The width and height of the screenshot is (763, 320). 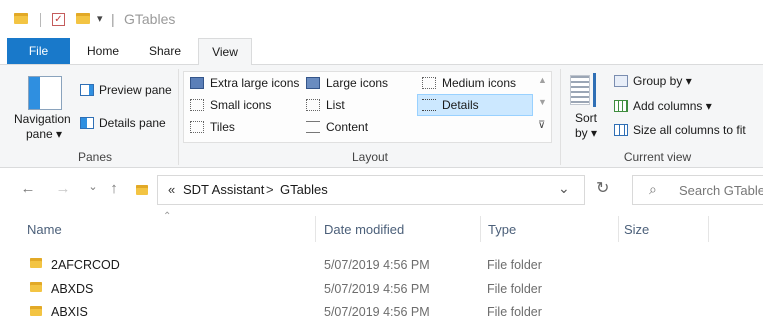 What do you see at coordinates (370, 157) in the screenshot?
I see `layout-group-label: Layout` at bounding box center [370, 157].